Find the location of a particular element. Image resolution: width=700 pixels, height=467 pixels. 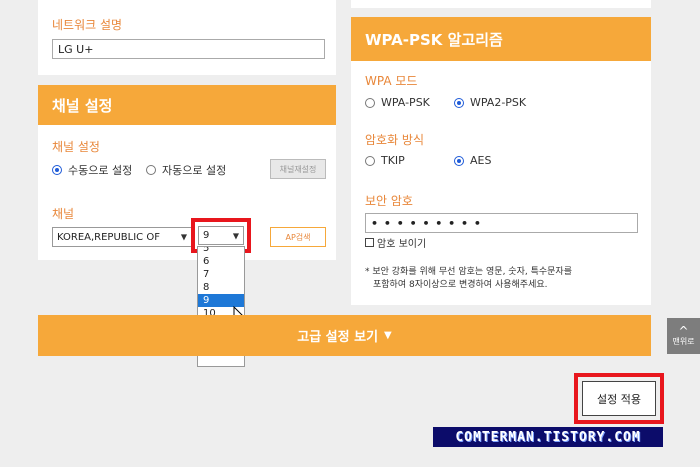

channel-option: 8 is located at coordinates (221, 287).